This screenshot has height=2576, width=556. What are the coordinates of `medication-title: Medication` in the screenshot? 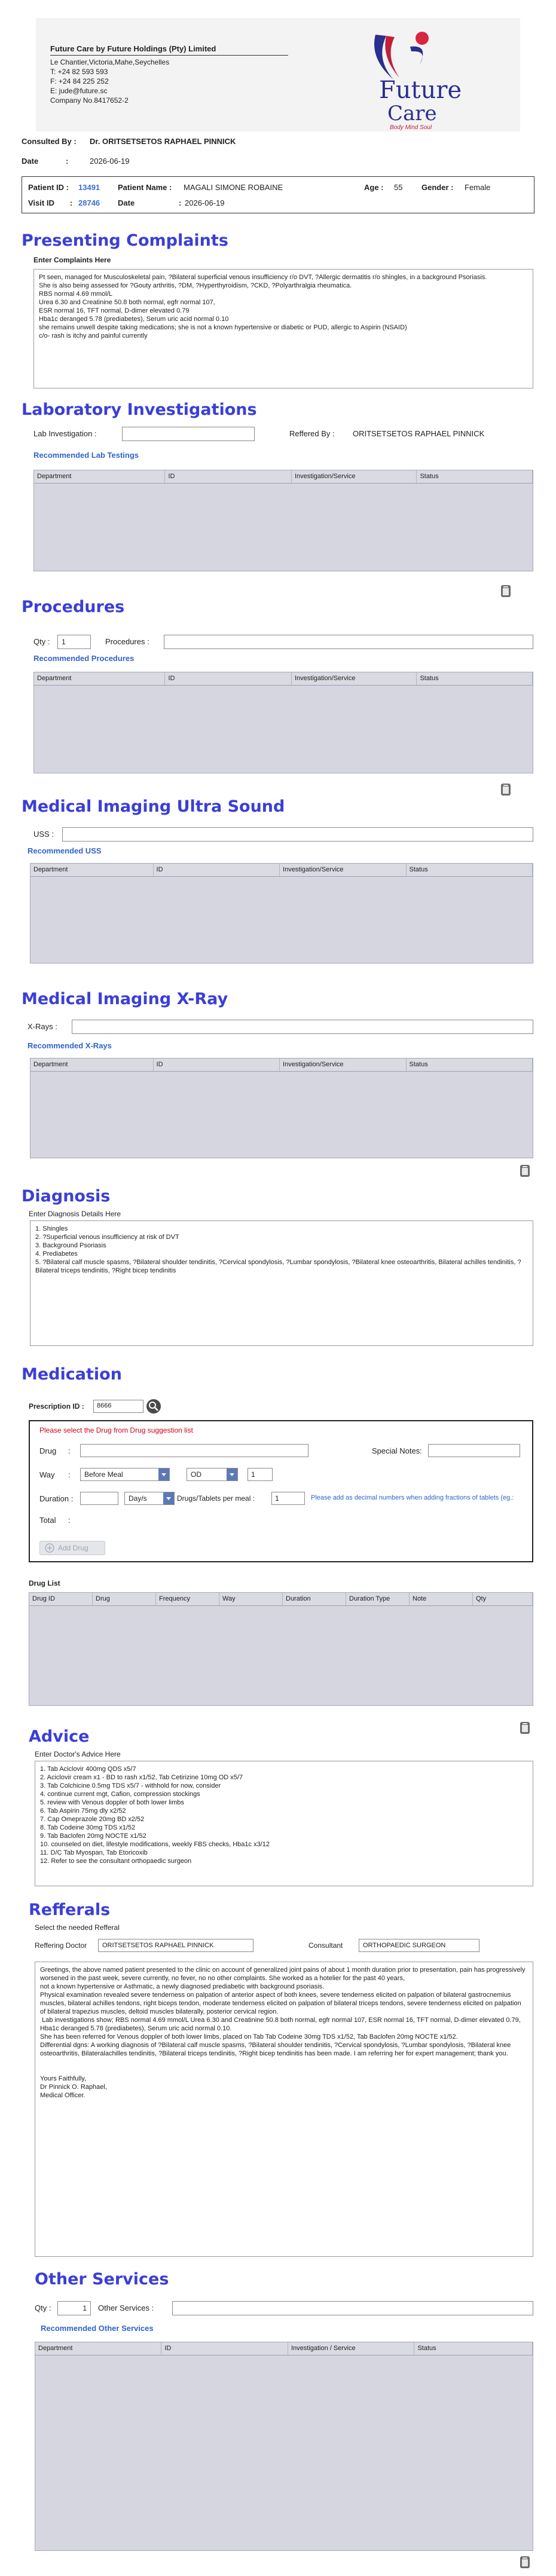 It's located at (72, 1374).